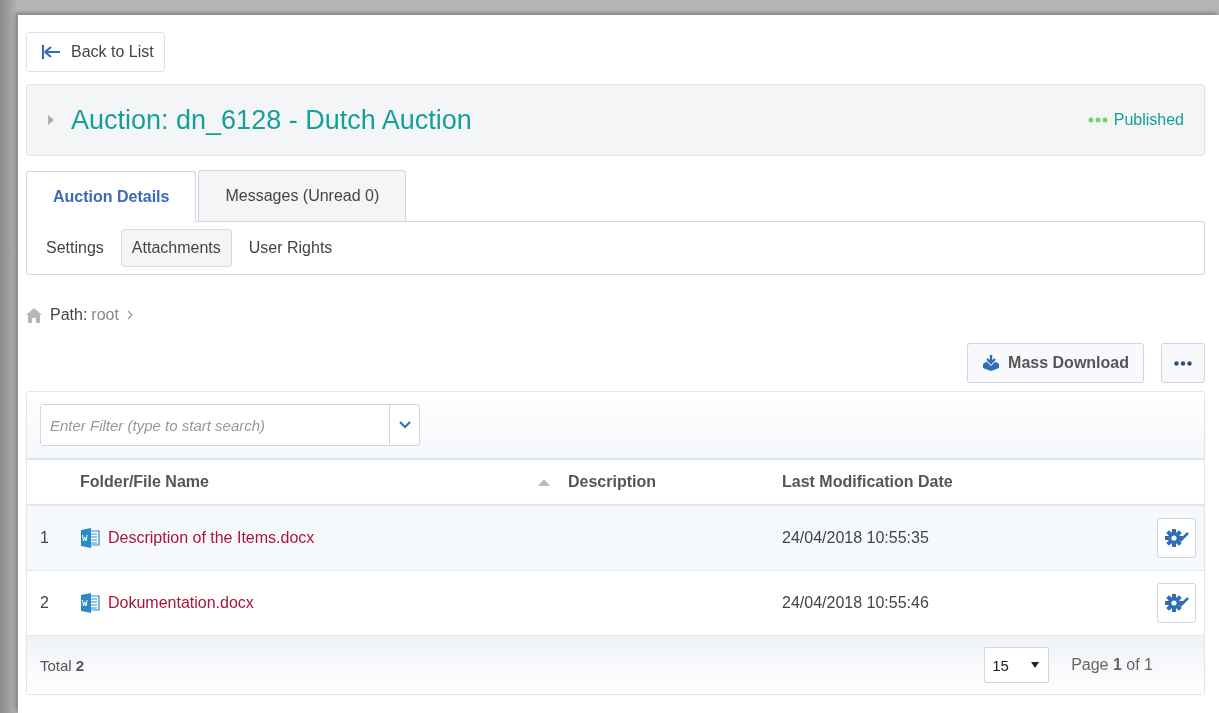 Image resolution: width=1219 pixels, height=713 pixels. Describe the element at coordinates (211, 538) in the screenshot. I see `file-link: Description of the Items.docx` at that location.